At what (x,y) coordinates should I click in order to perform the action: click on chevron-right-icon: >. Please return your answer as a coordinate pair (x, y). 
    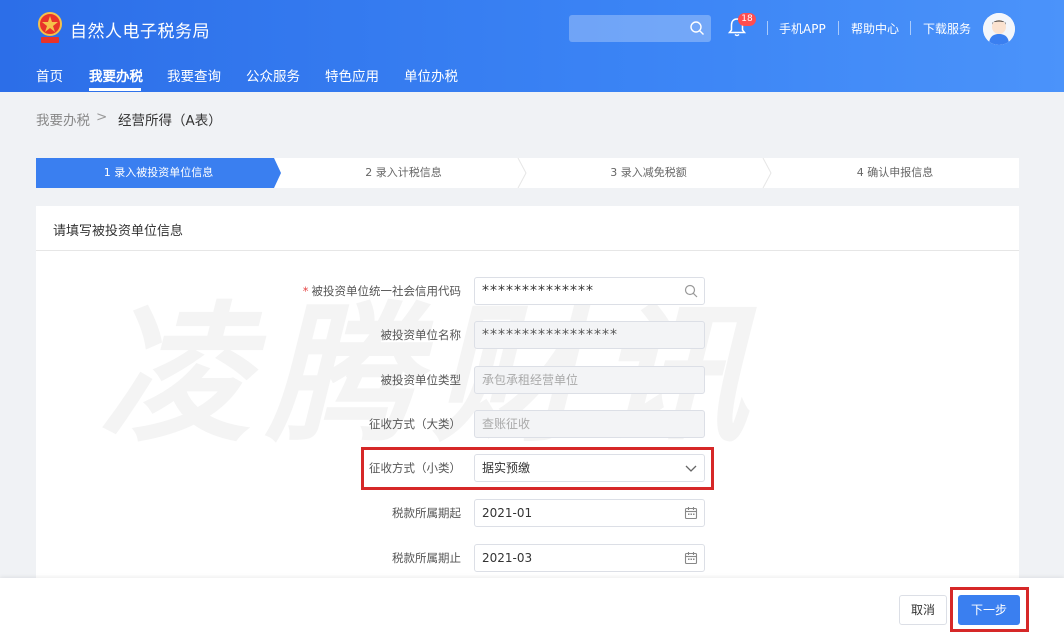
    Looking at the image, I should click on (102, 117).